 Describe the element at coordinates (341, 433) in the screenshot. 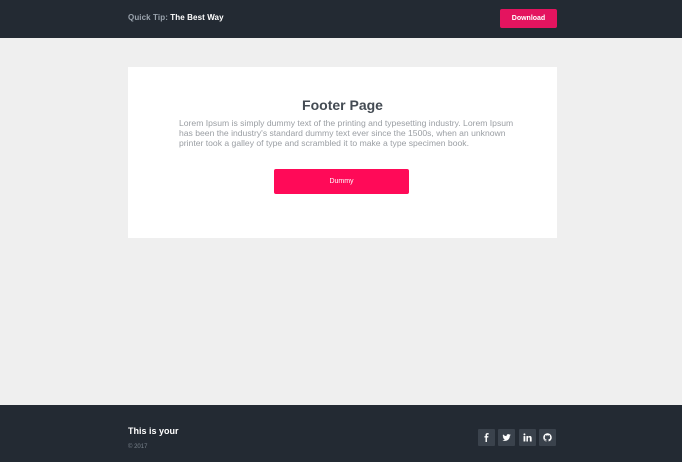

I see `footer: This is your © 2017` at that location.